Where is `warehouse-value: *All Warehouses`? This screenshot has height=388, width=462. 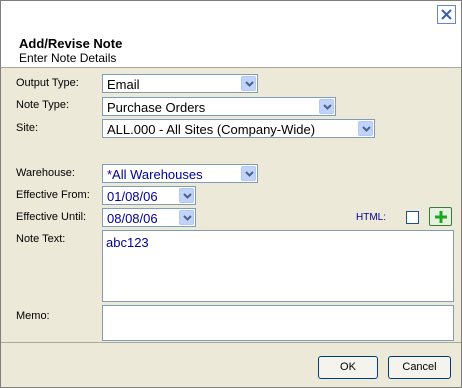
warehouse-value: *All Warehouses is located at coordinates (155, 174).